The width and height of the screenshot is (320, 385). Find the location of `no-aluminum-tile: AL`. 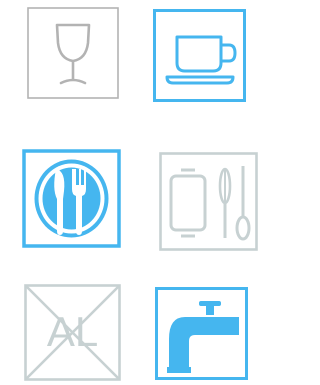

no-aluminum-tile: AL is located at coordinates (72, 332).